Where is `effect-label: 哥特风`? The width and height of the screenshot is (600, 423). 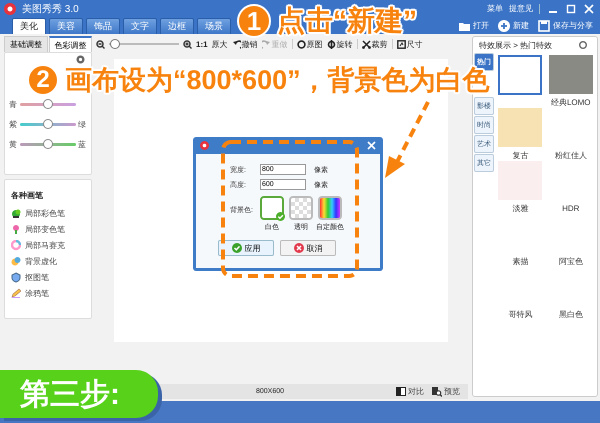 effect-label: 哥特风 is located at coordinates (520, 314).